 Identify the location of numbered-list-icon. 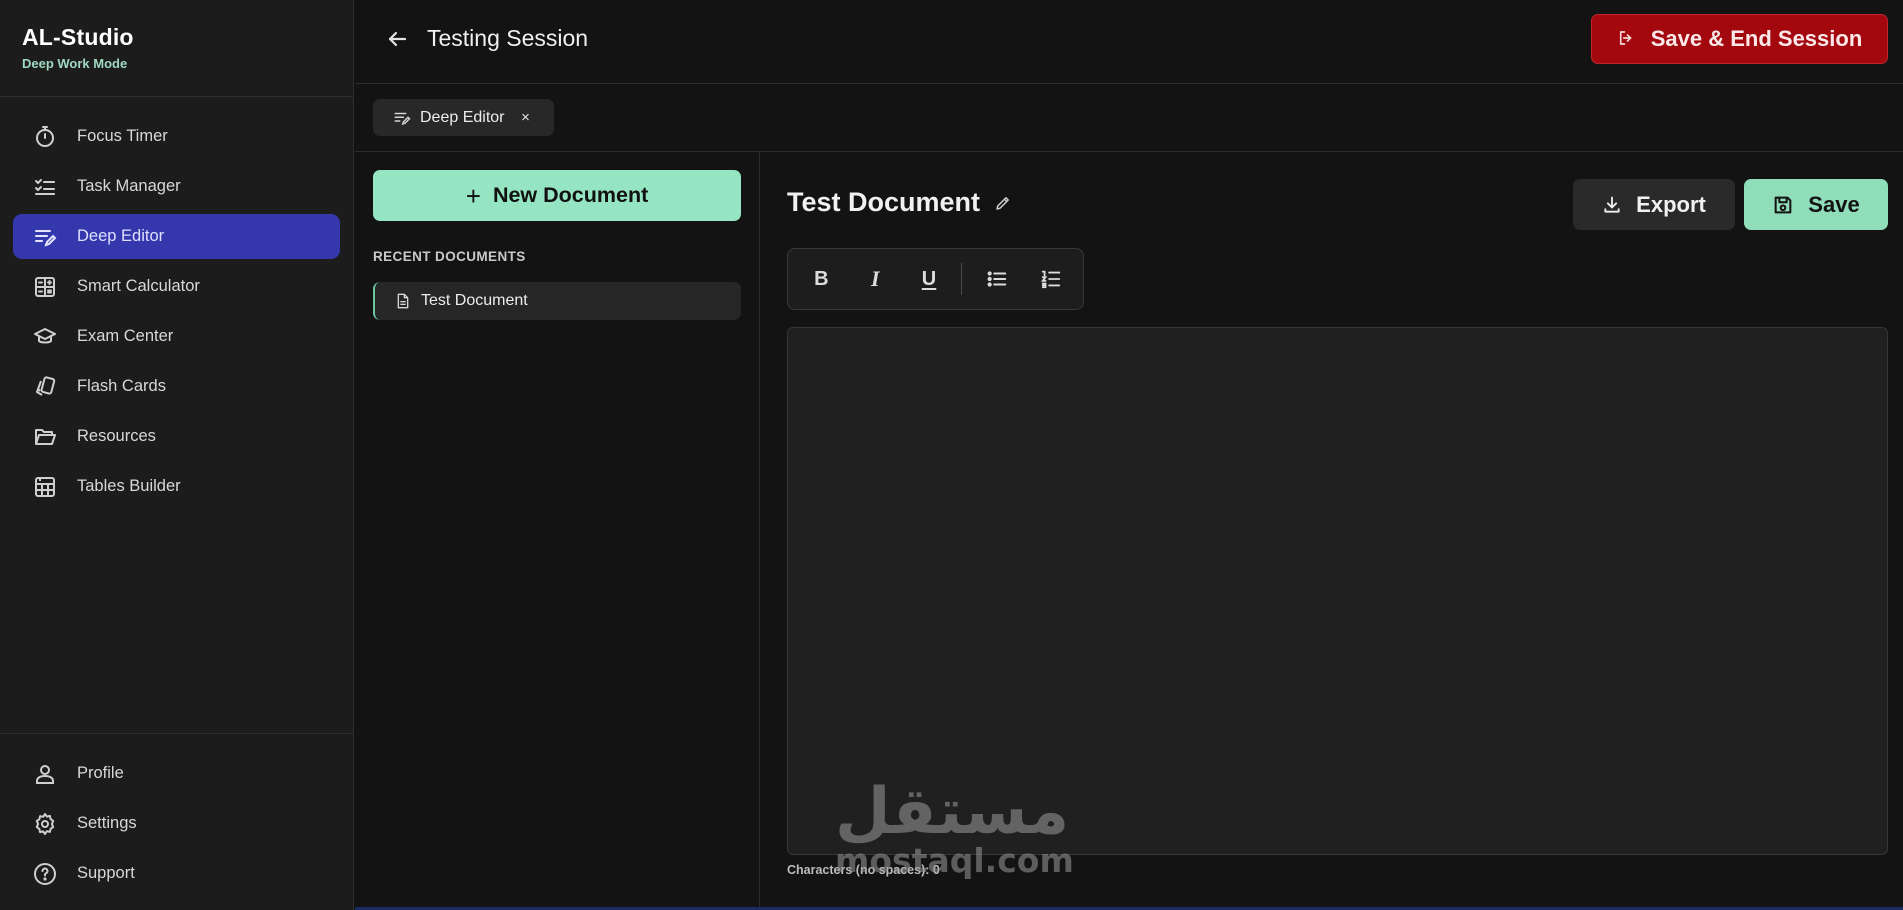
(1050, 279).